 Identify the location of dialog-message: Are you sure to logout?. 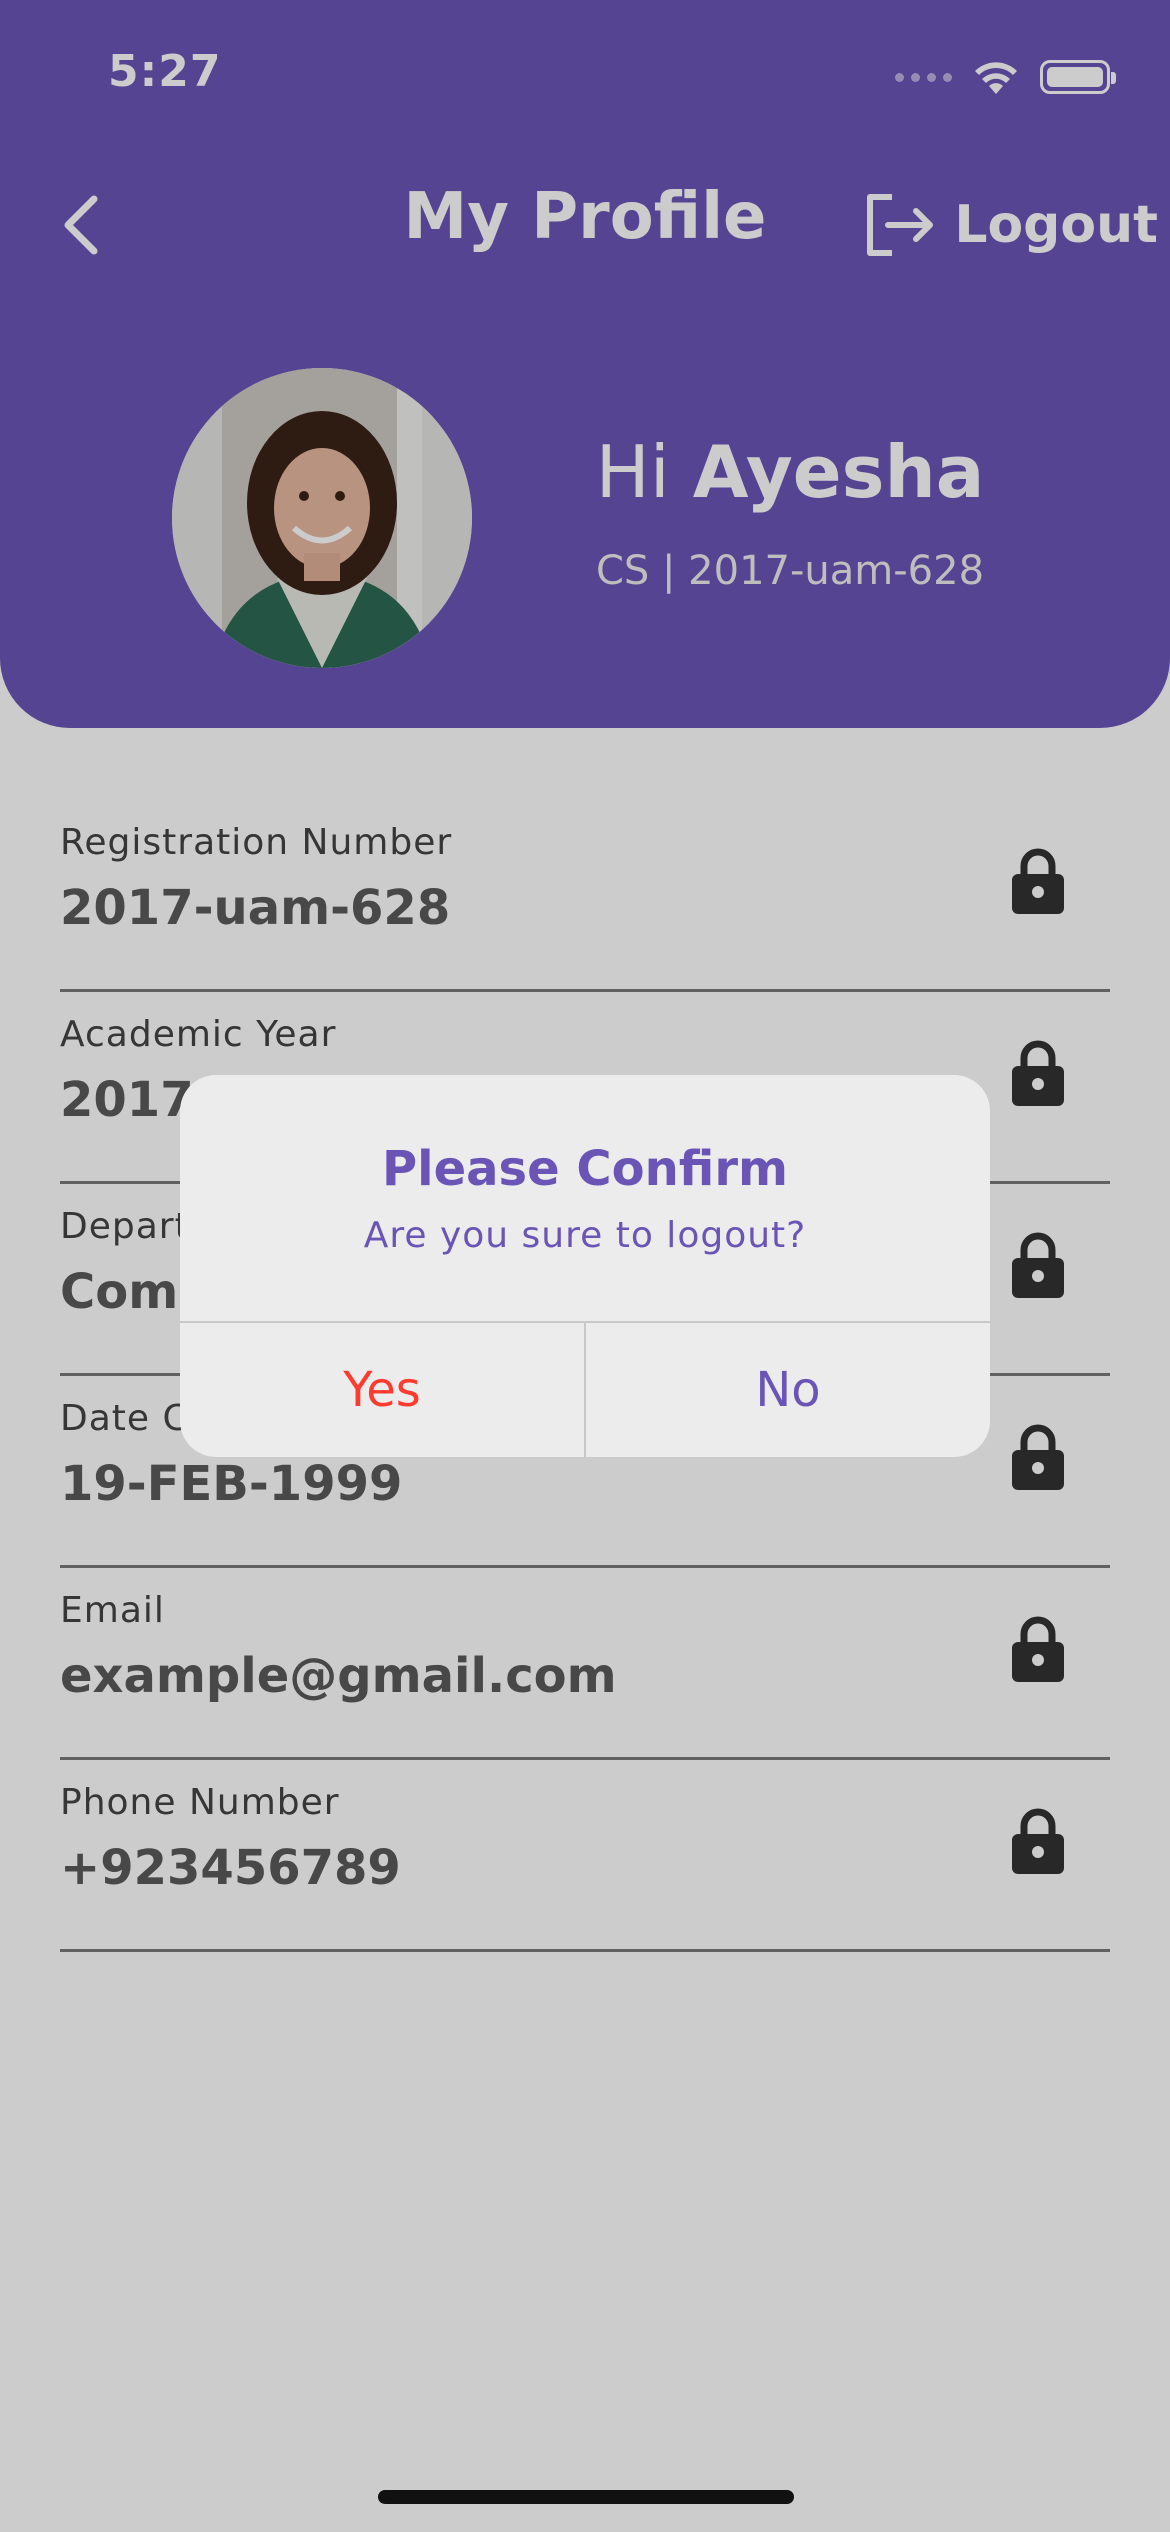
(585, 1235).